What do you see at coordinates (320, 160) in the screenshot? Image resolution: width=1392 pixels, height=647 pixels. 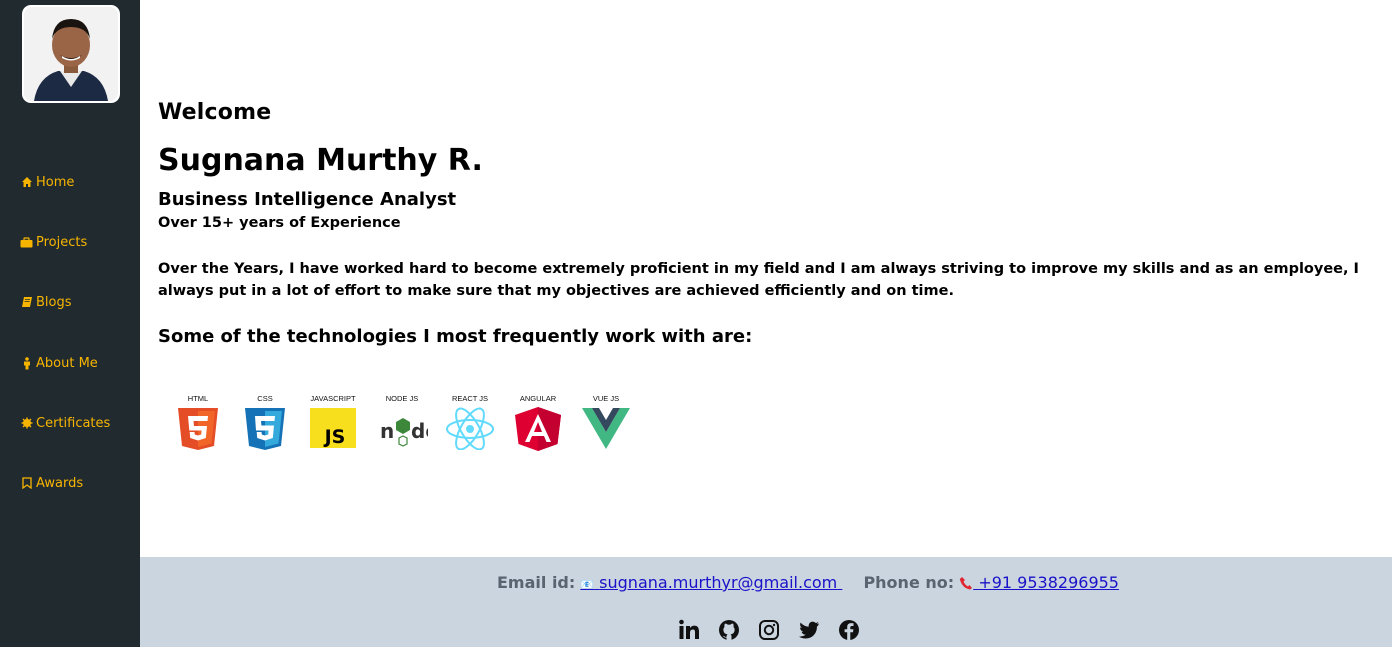 I see `profile-name: Sugnana Murthy R.` at bounding box center [320, 160].